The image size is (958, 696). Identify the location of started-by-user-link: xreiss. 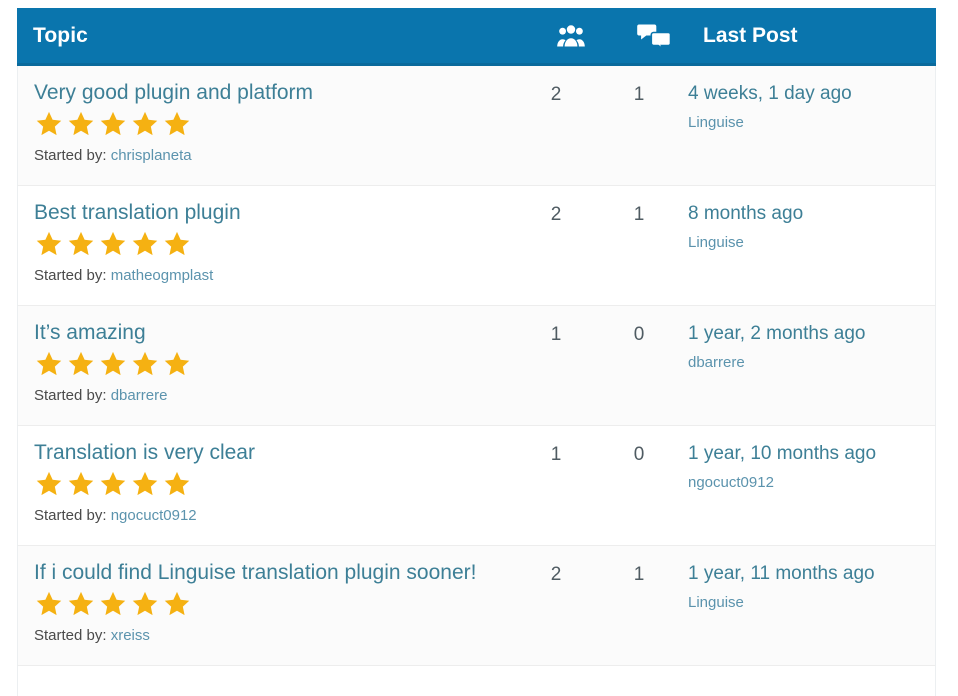
(130, 635).